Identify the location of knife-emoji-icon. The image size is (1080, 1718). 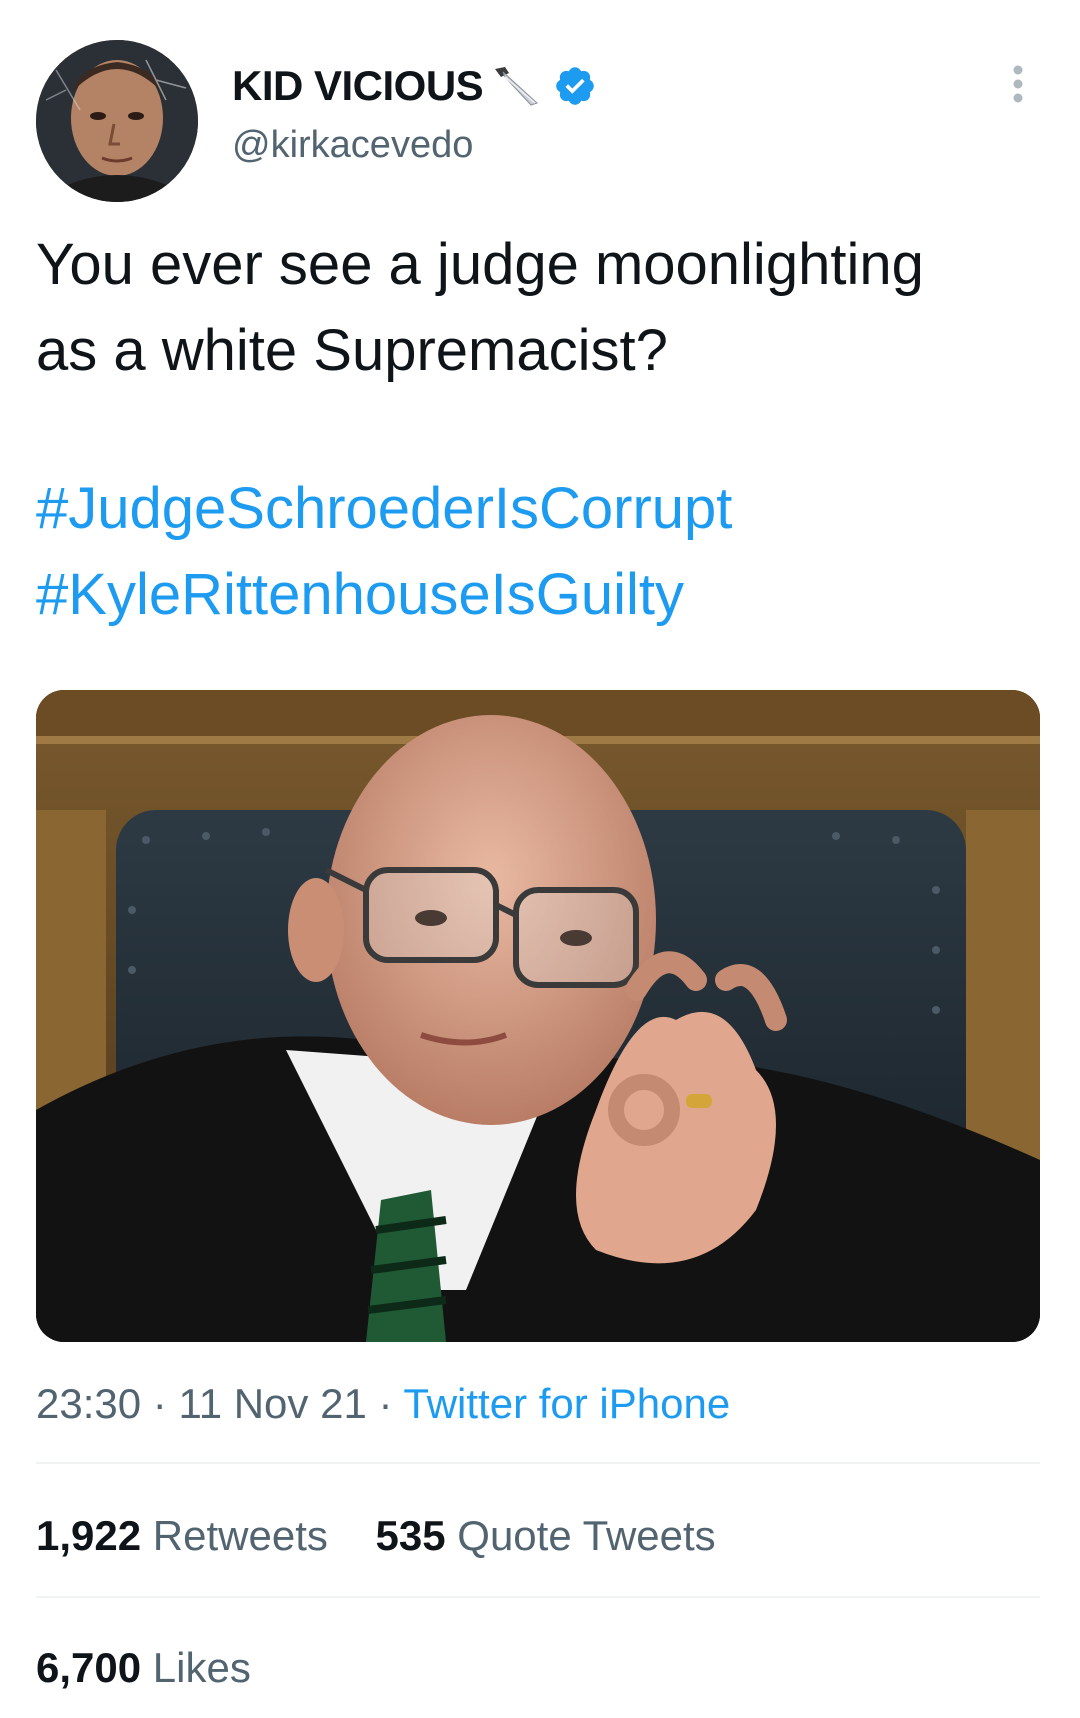
(516, 86).